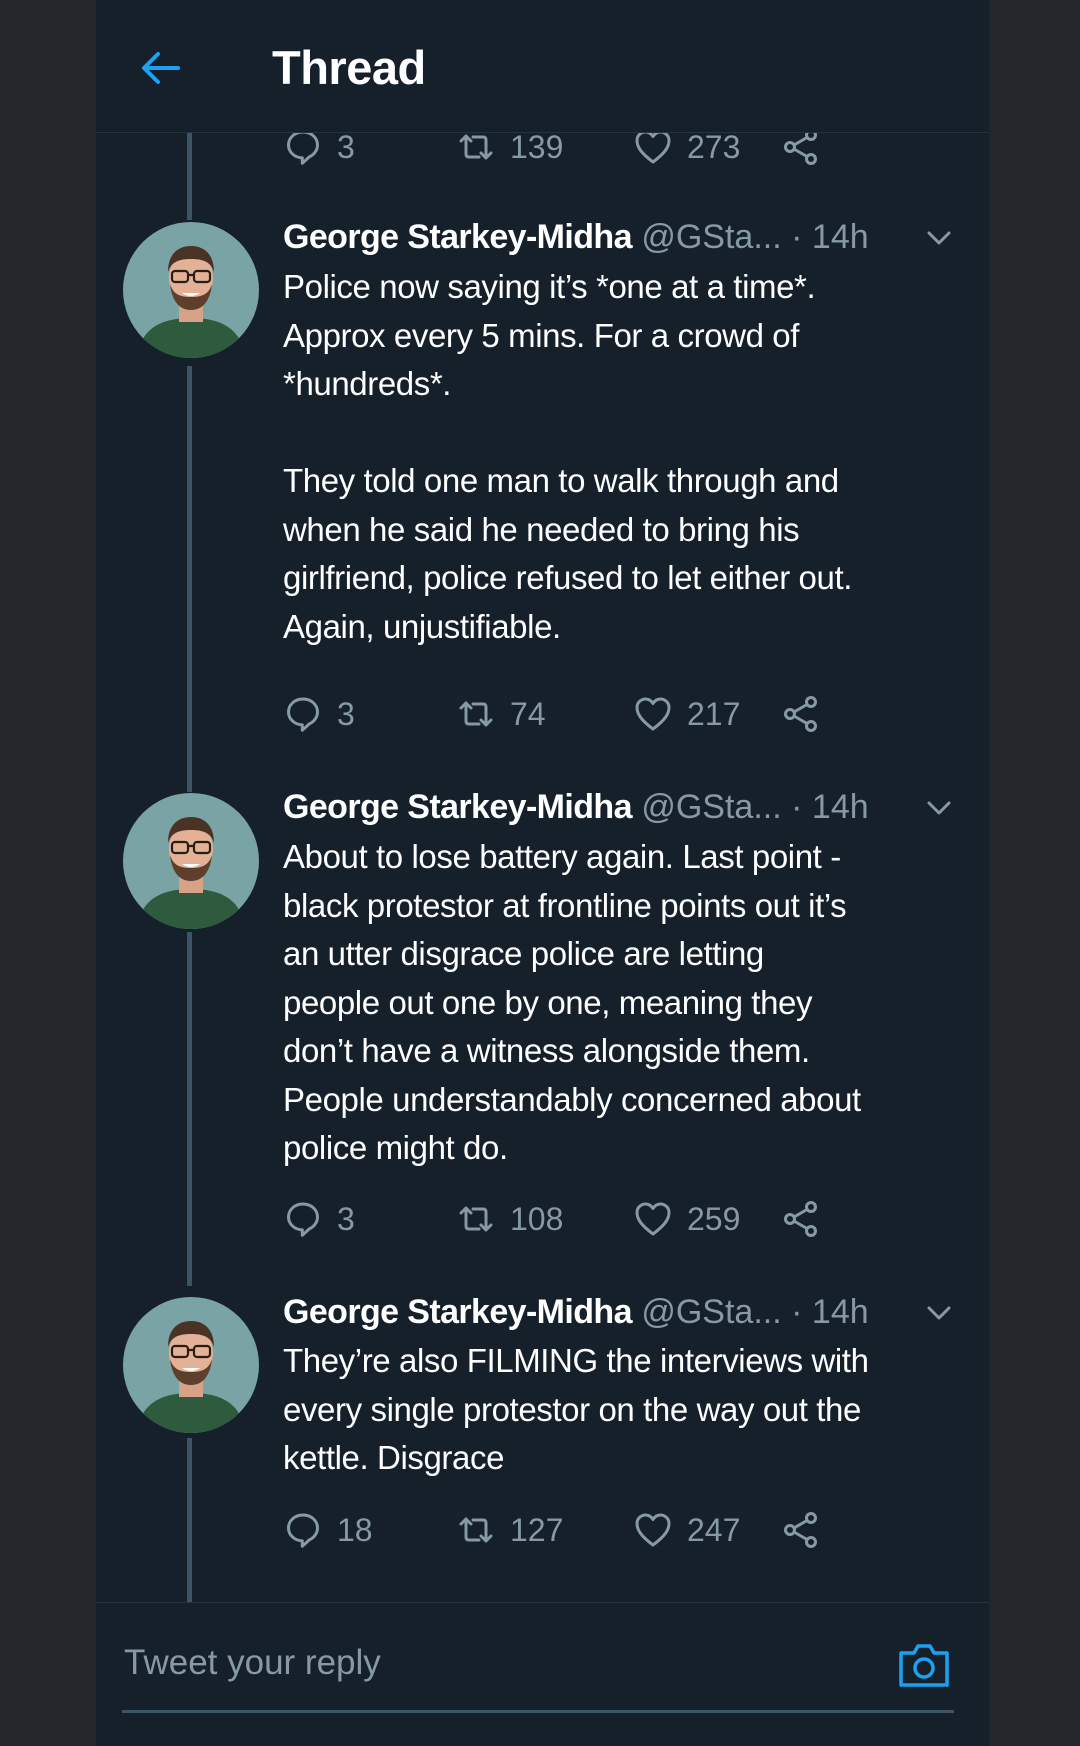 The height and width of the screenshot is (1746, 1080). Describe the element at coordinates (686, 1219) in the screenshot. I see `like-button: 259` at that location.